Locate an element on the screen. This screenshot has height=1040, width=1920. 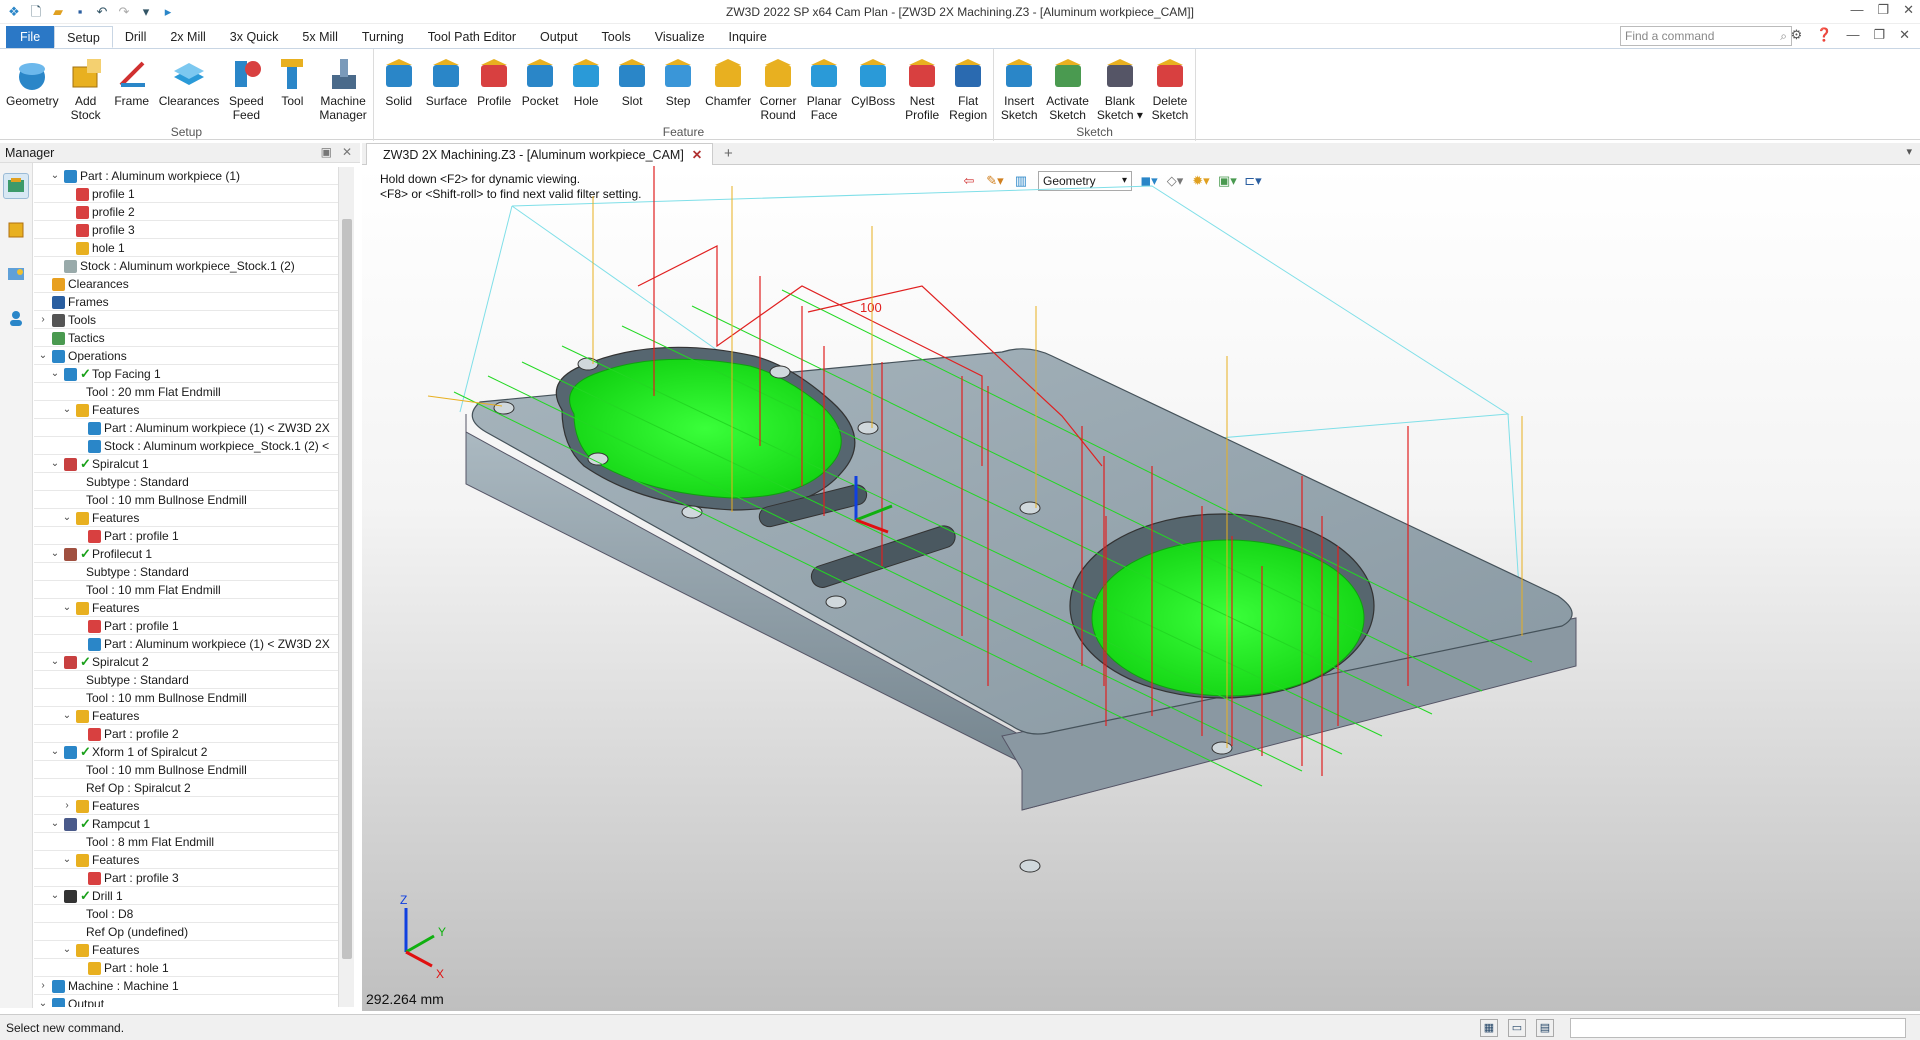
tree-item: › Features is located at coordinates (186, 806).